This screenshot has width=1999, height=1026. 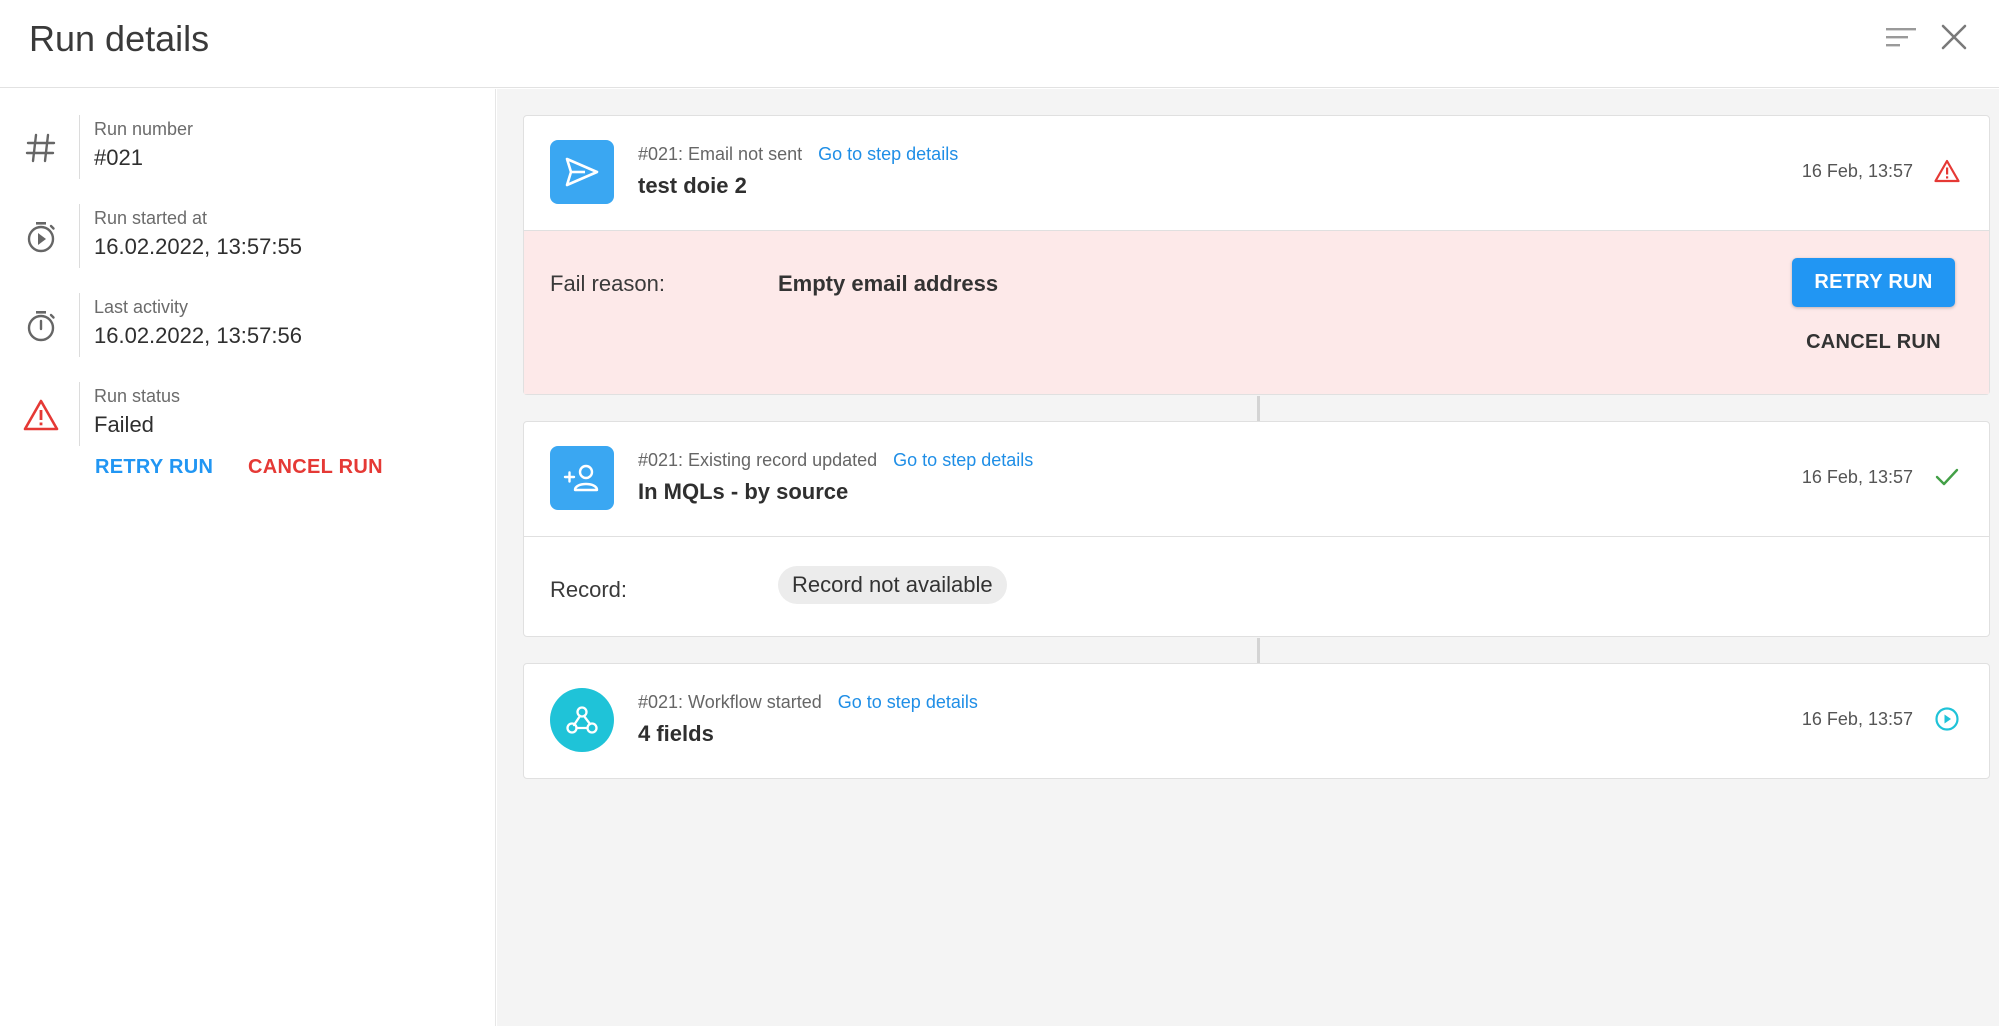 What do you see at coordinates (198, 335) in the screenshot?
I see `last-activity-value: 16.02.2022, 13:57:56` at bounding box center [198, 335].